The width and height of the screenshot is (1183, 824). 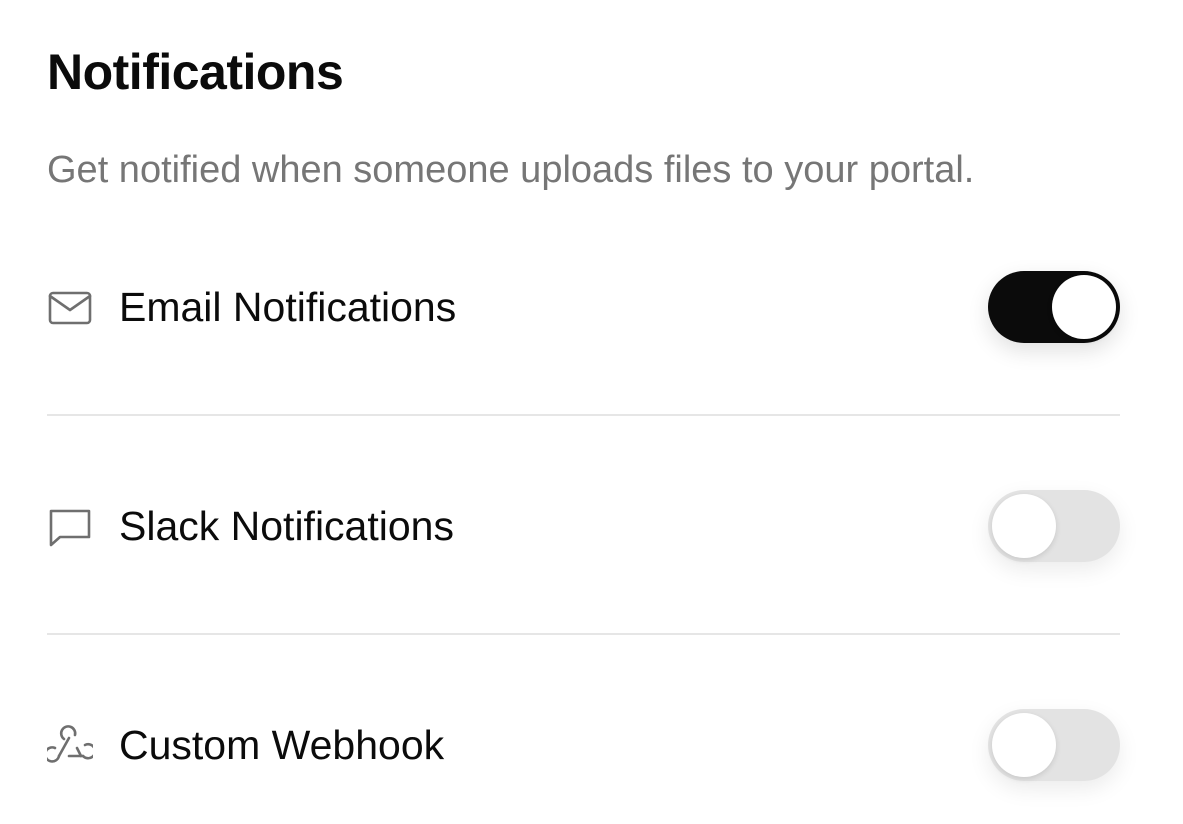 I want to click on setting-row-email: Email Notifications, so click(x=583, y=307).